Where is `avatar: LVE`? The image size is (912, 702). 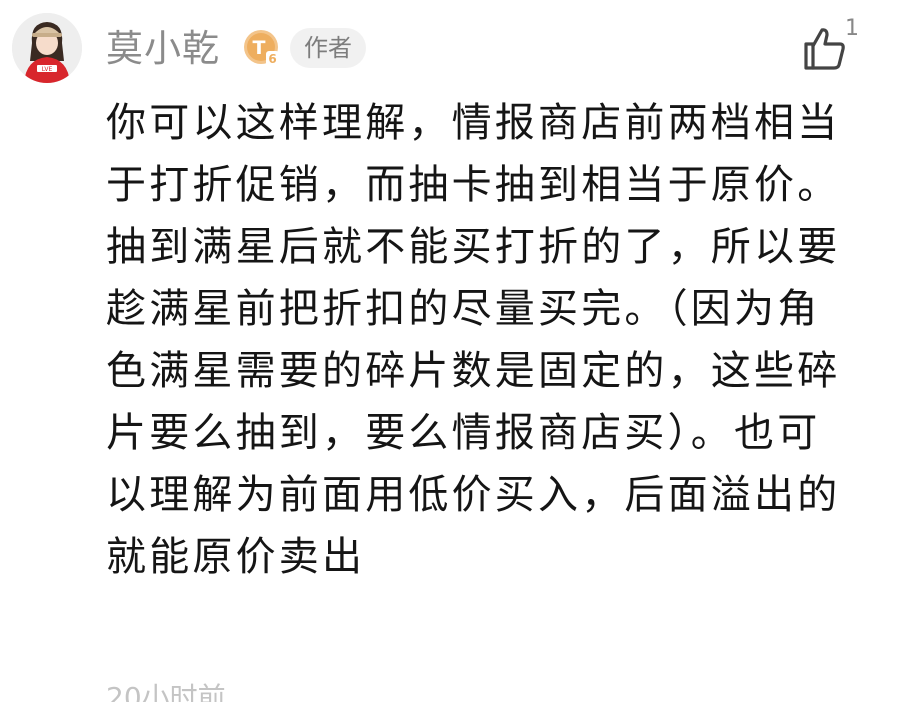 avatar: LVE is located at coordinates (47, 48).